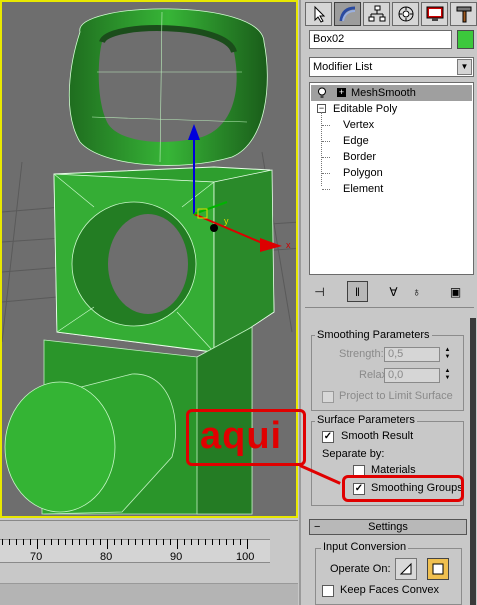 Image resolution: width=477 pixels, height=605 pixels. I want to click on chevron-down-icon: ▼, so click(464, 67).